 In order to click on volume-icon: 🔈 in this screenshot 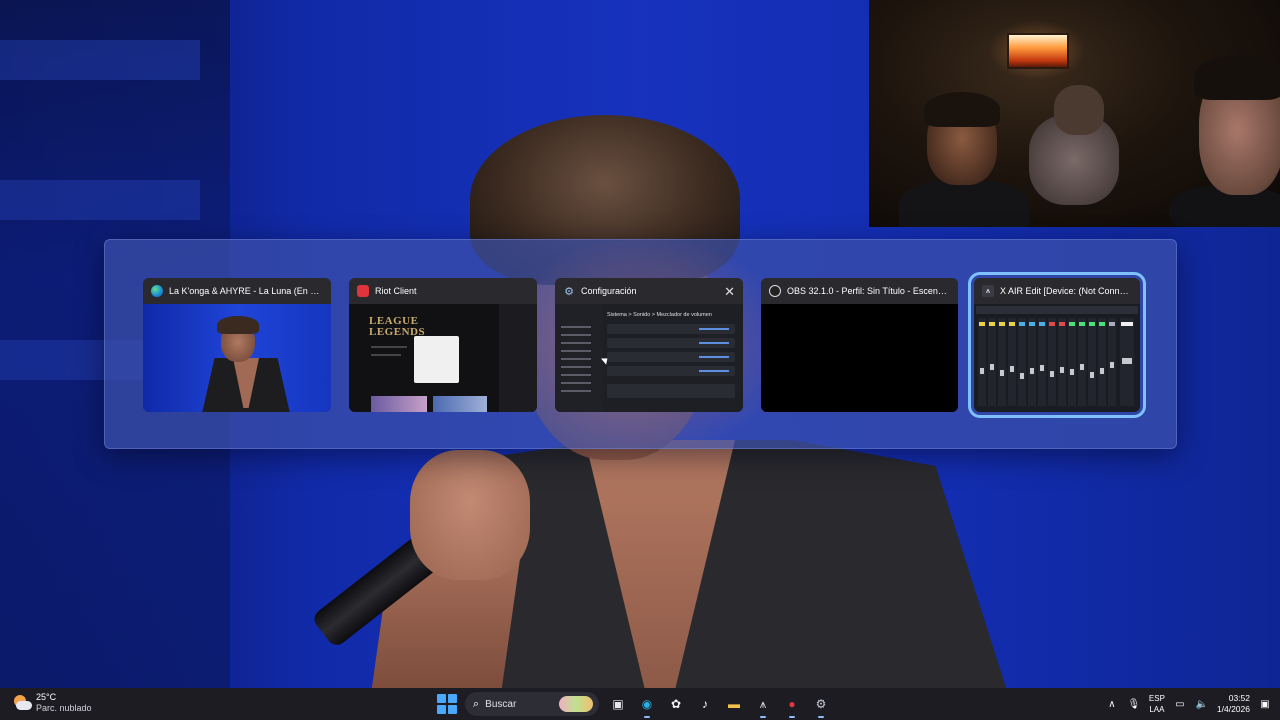, I will do `click(1202, 704)`.